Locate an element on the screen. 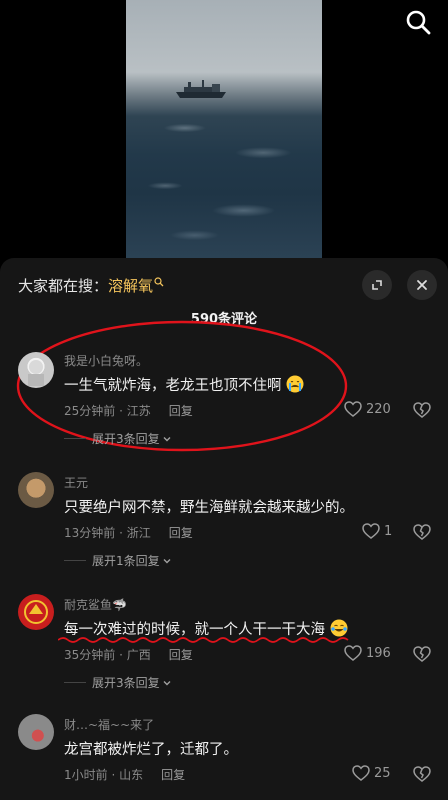 The image size is (448, 800). commenter-name: 财…~福~~来了 is located at coordinates (109, 724).